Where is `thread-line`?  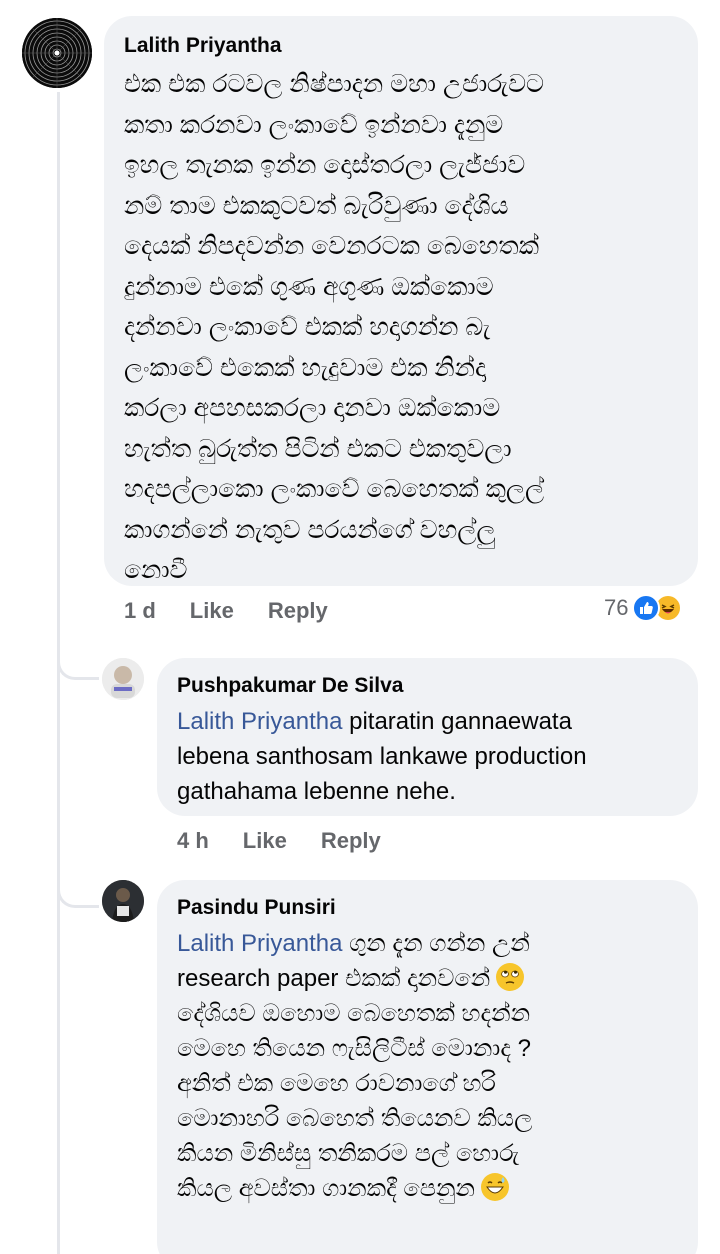
thread-line is located at coordinates (58, 673).